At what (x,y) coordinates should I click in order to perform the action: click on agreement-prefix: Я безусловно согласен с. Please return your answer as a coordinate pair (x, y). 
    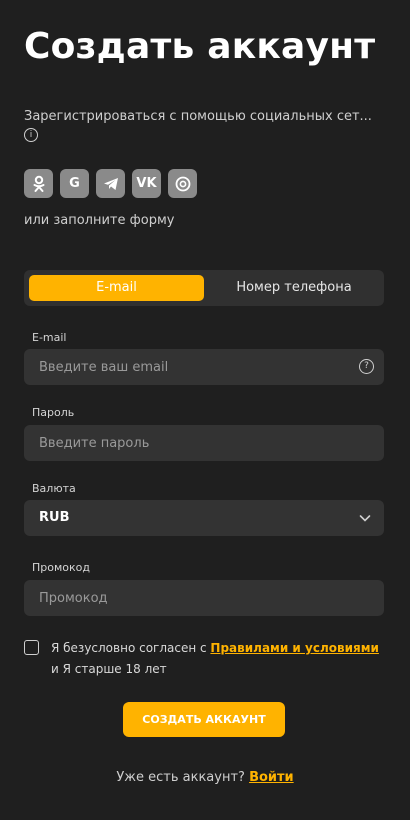
    Looking at the image, I should click on (131, 648).